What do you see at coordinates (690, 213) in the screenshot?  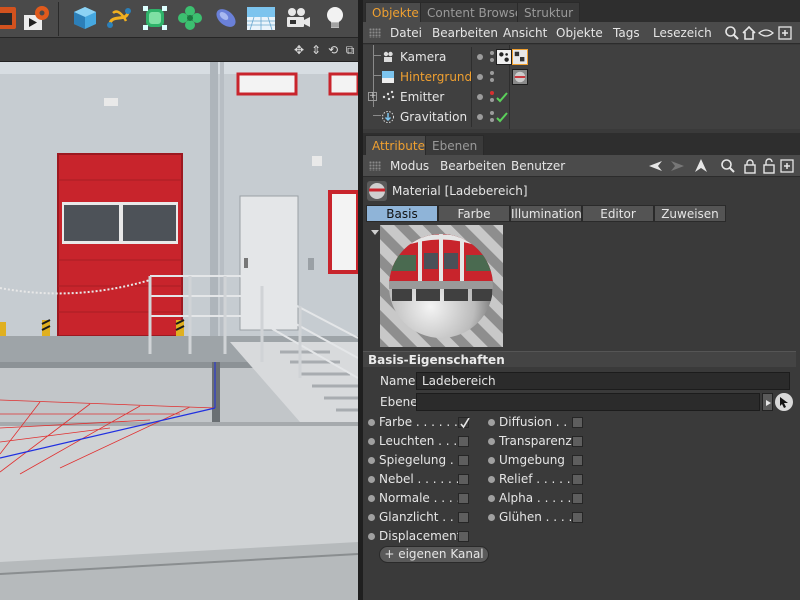 I see `tab-zuweisen: Zuweisen` at bounding box center [690, 213].